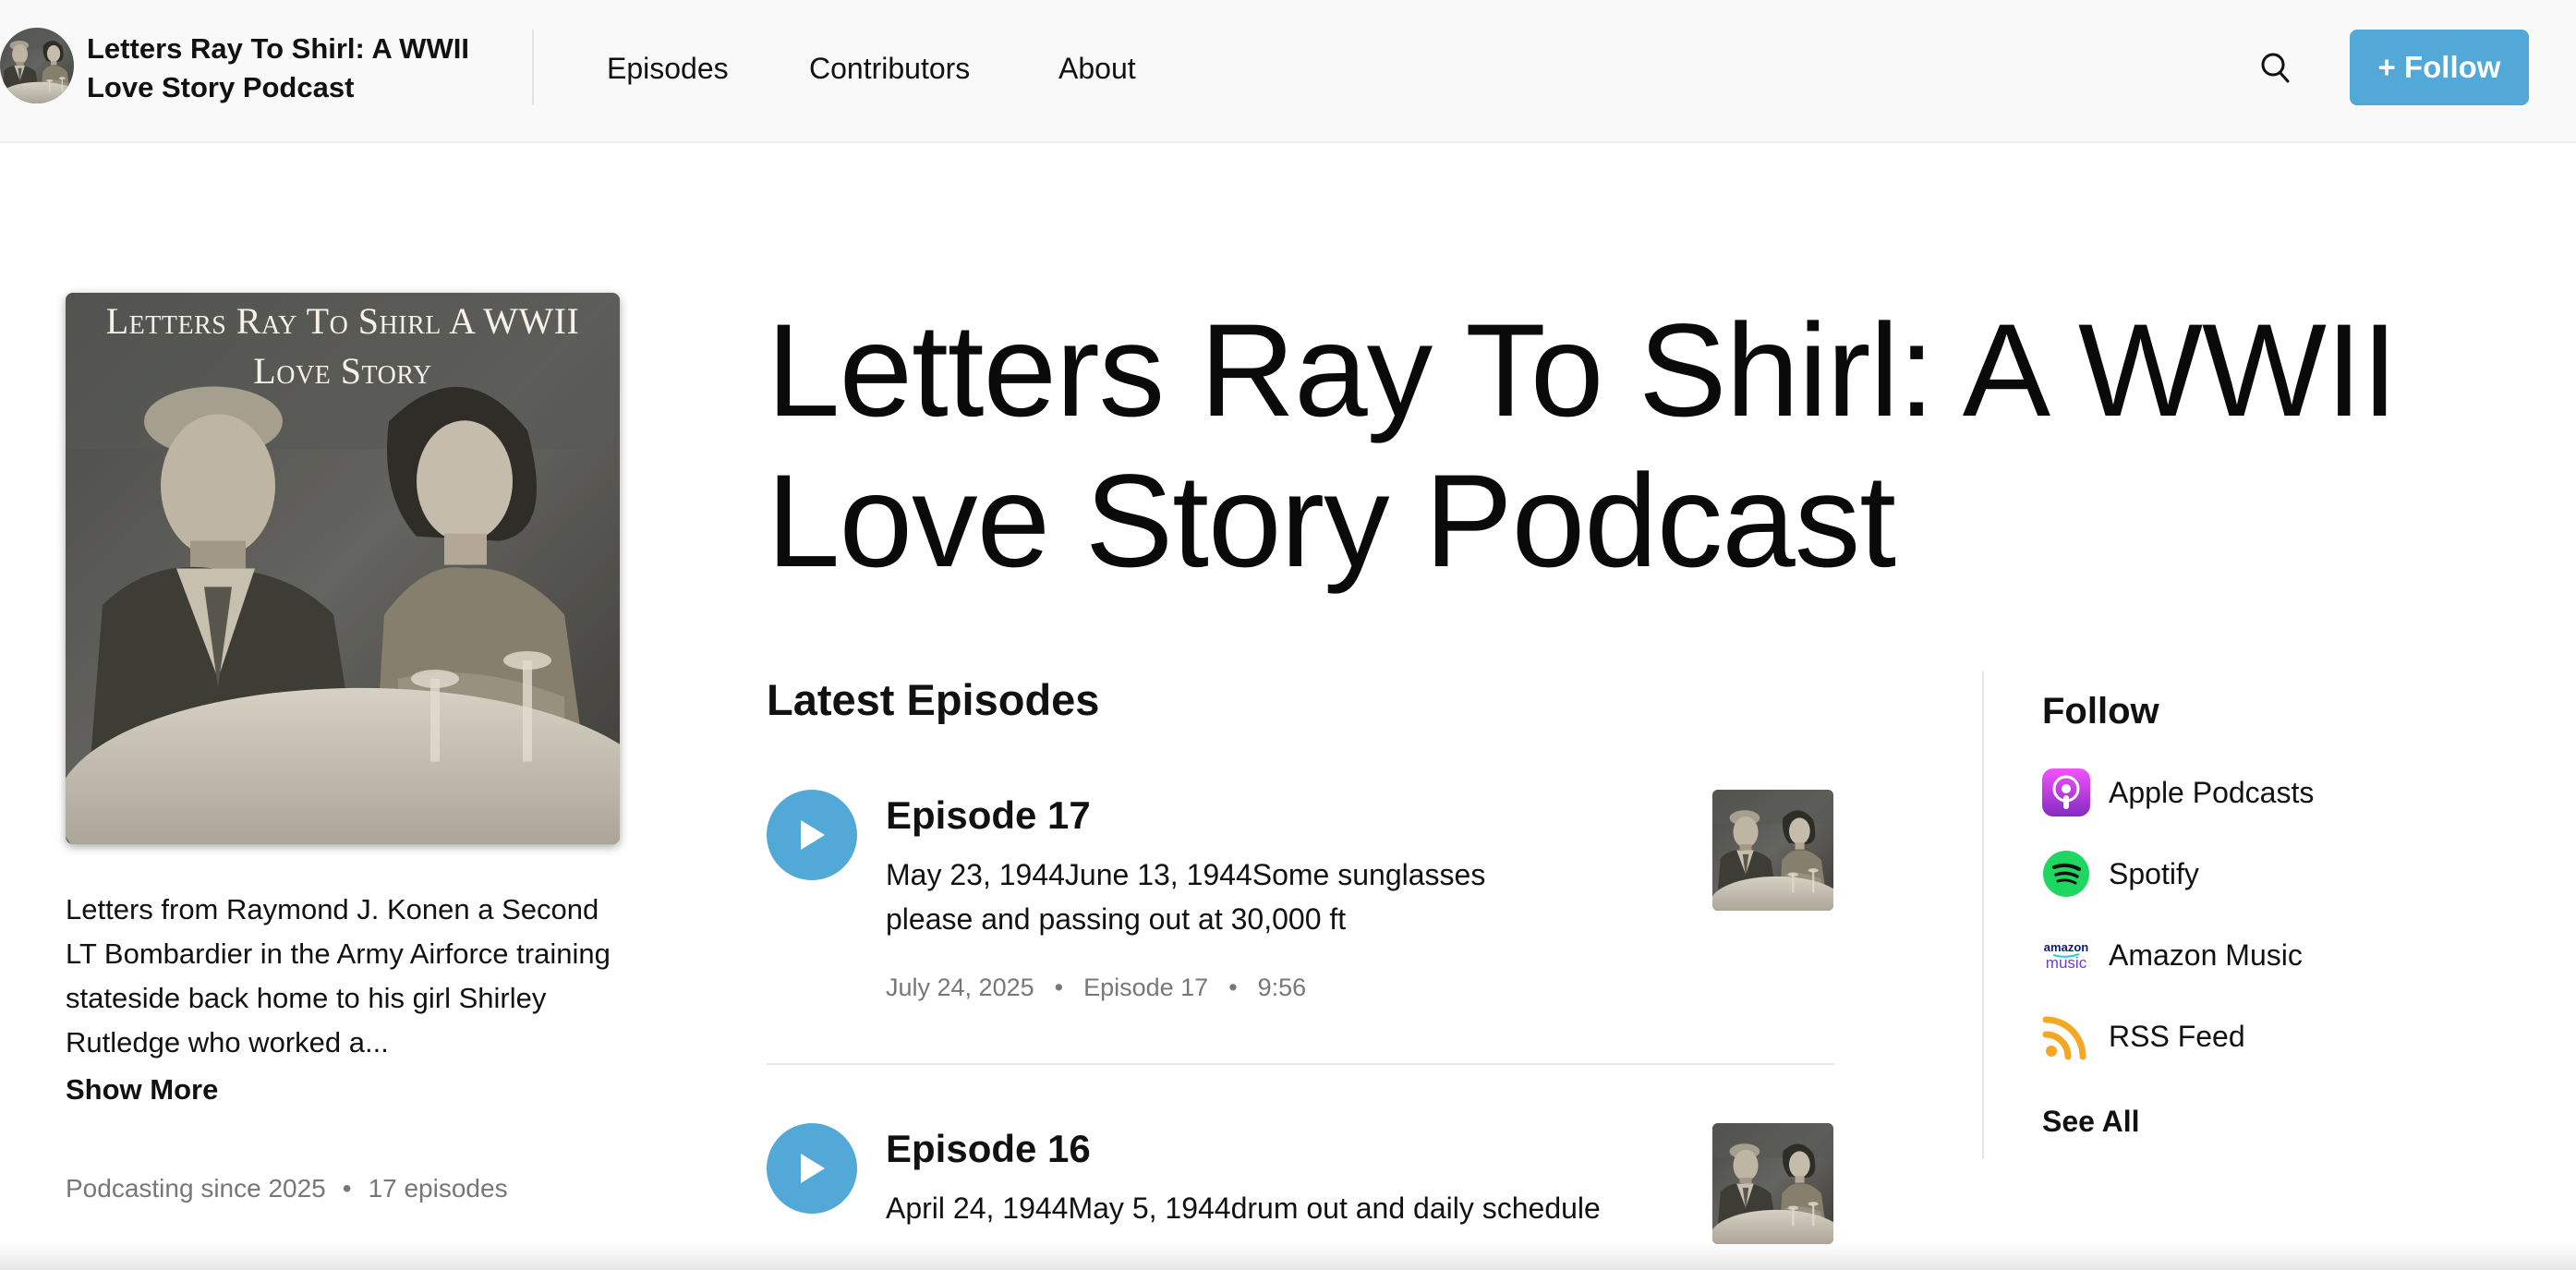  What do you see at coordinates (342, 346) in the screenshot?
I see `cover-title-text: Letters Ray To Shirl A WWII Love Story` at bounding box center [342, 346].